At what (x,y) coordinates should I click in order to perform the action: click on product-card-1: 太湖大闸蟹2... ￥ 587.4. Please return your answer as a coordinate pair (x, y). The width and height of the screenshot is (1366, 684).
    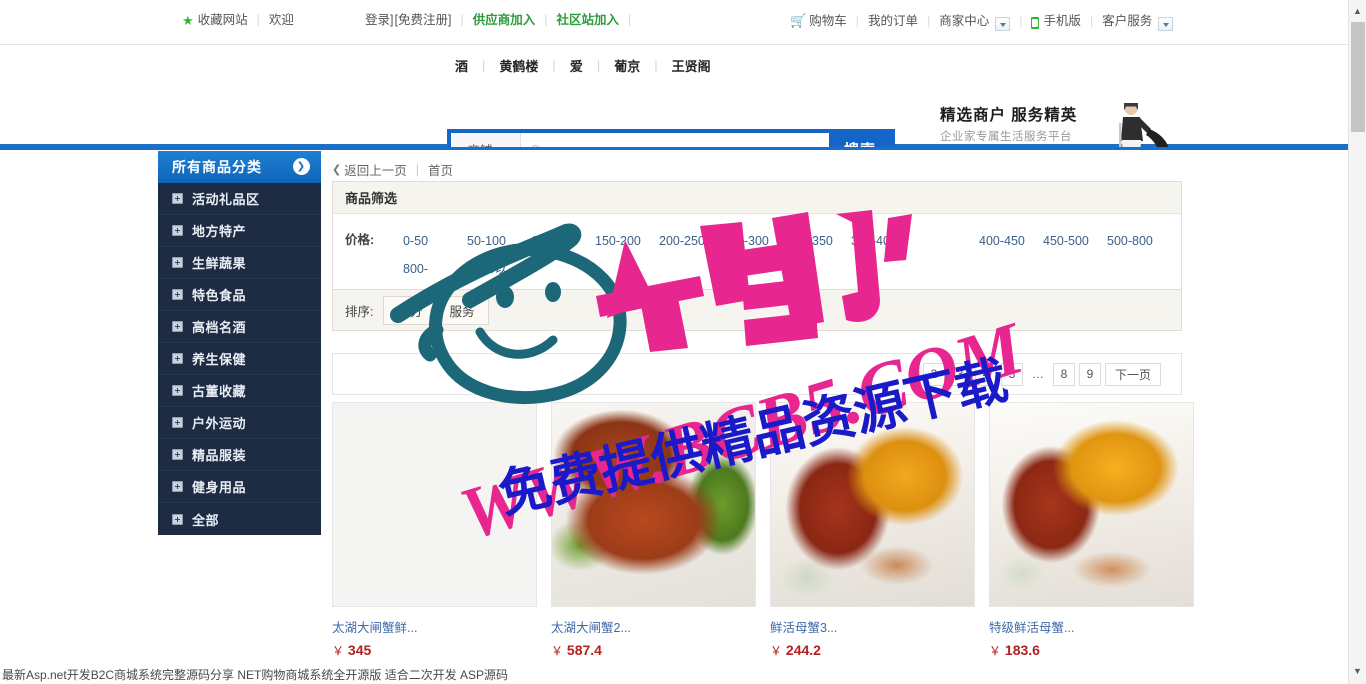
    Looking at the image, I should click on (653, 530).